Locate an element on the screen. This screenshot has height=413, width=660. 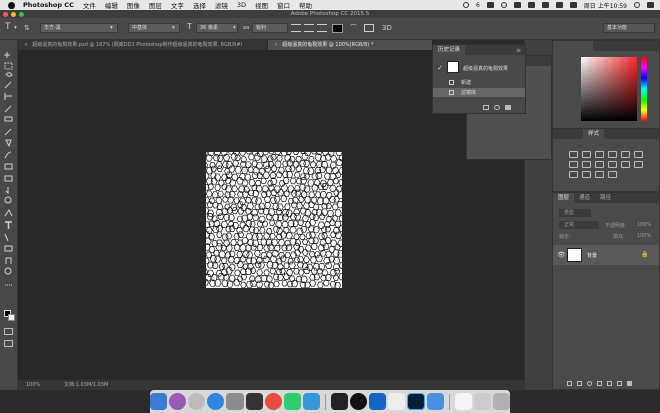
eraser-tool-icon is located at coordinates (8, 166).